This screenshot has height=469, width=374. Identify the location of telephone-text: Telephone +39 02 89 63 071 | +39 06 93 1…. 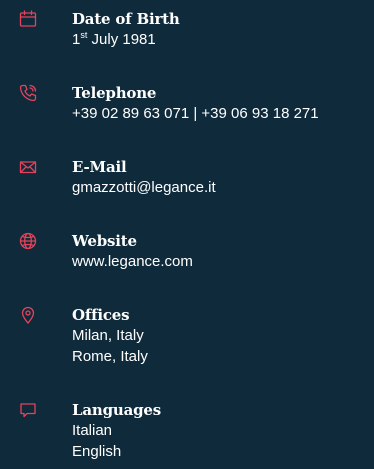
(221, 103).